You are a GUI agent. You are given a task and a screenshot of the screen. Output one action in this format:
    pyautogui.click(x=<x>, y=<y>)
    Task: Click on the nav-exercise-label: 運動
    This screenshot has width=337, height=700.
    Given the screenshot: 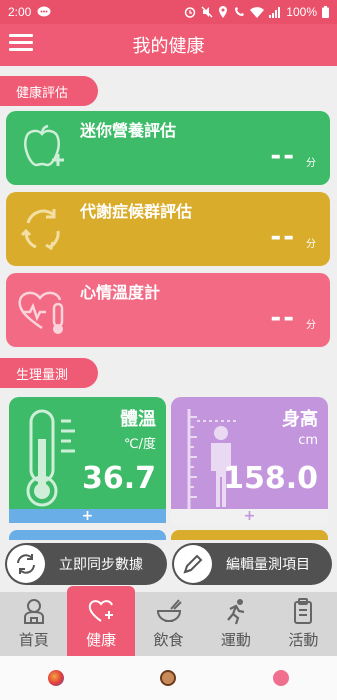 What is the action you would take?
    pyautogui.click(x=235, y=640)
    